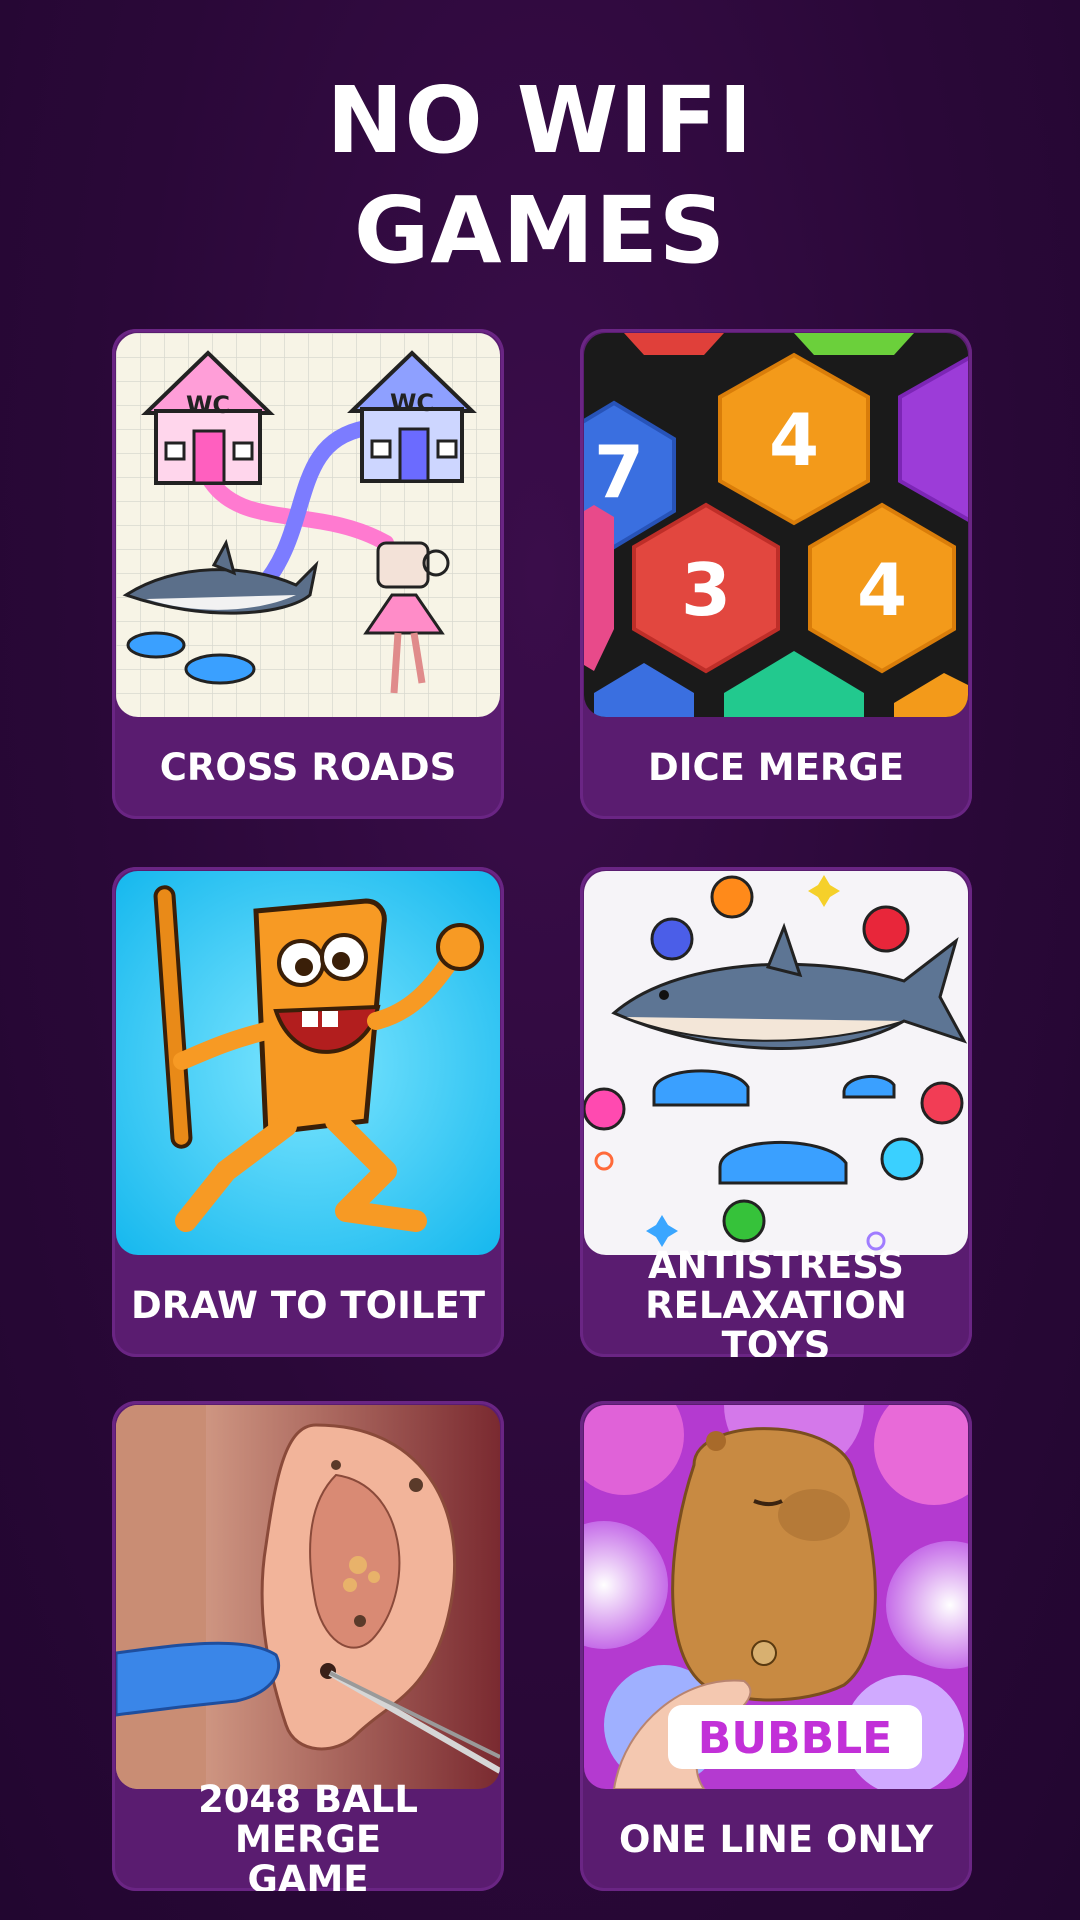 This screenshot has height=1920, width=1080. What do you see at coordinates (308, 1597) in the screenshot?
I see `ear-cleaning-thumbnail-icon` at bounding box center [308, 1597].